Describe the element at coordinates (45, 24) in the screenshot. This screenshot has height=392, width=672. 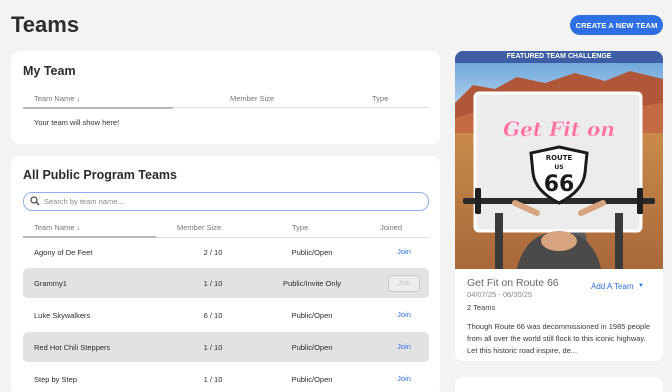
I see `page-title: Teams` at that location.